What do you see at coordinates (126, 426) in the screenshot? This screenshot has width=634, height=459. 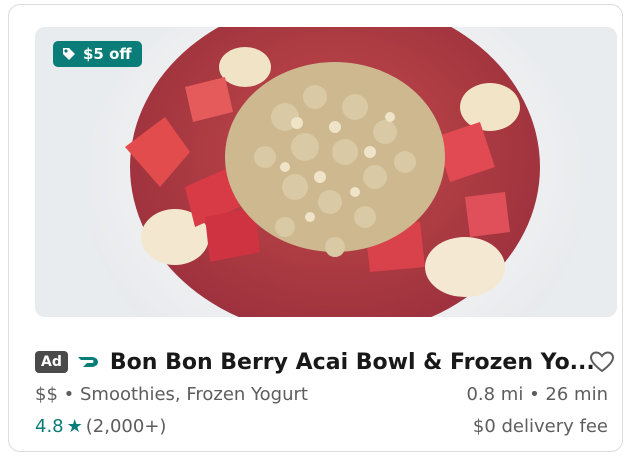 I see `rating-count: (2,000+)` at bounding box center [126, 426].